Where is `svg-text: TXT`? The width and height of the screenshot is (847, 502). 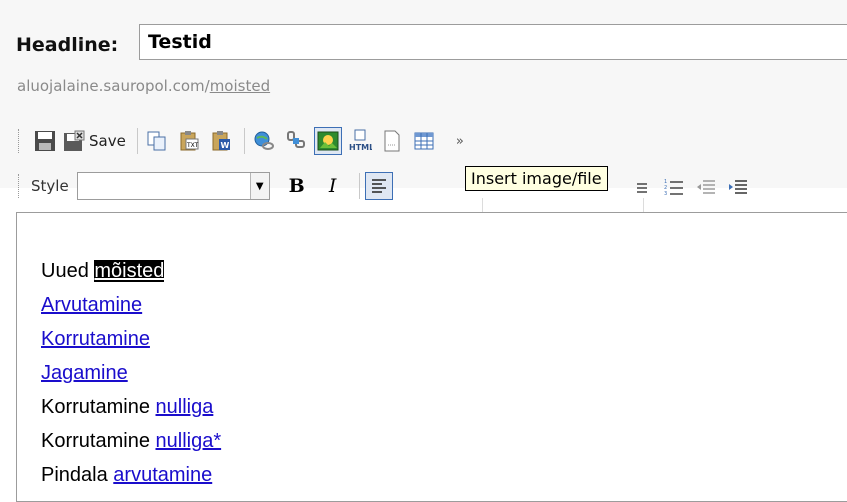 svg-text: TXT is located at coordinates (192, 145).